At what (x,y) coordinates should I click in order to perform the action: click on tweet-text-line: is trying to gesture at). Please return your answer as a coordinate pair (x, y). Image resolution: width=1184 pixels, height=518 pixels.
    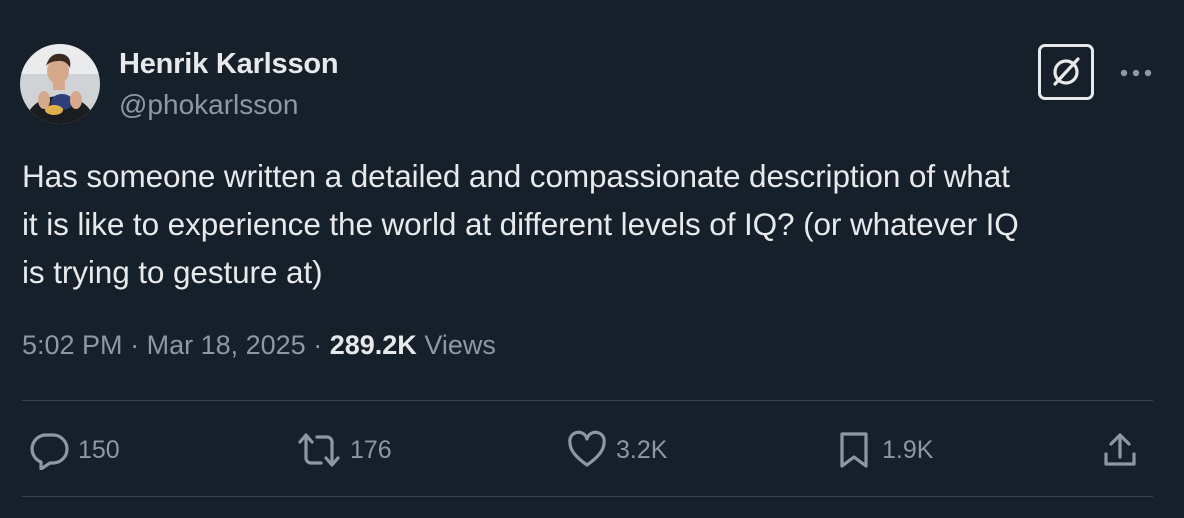
    Looking at the image, I should click on (172, 272).